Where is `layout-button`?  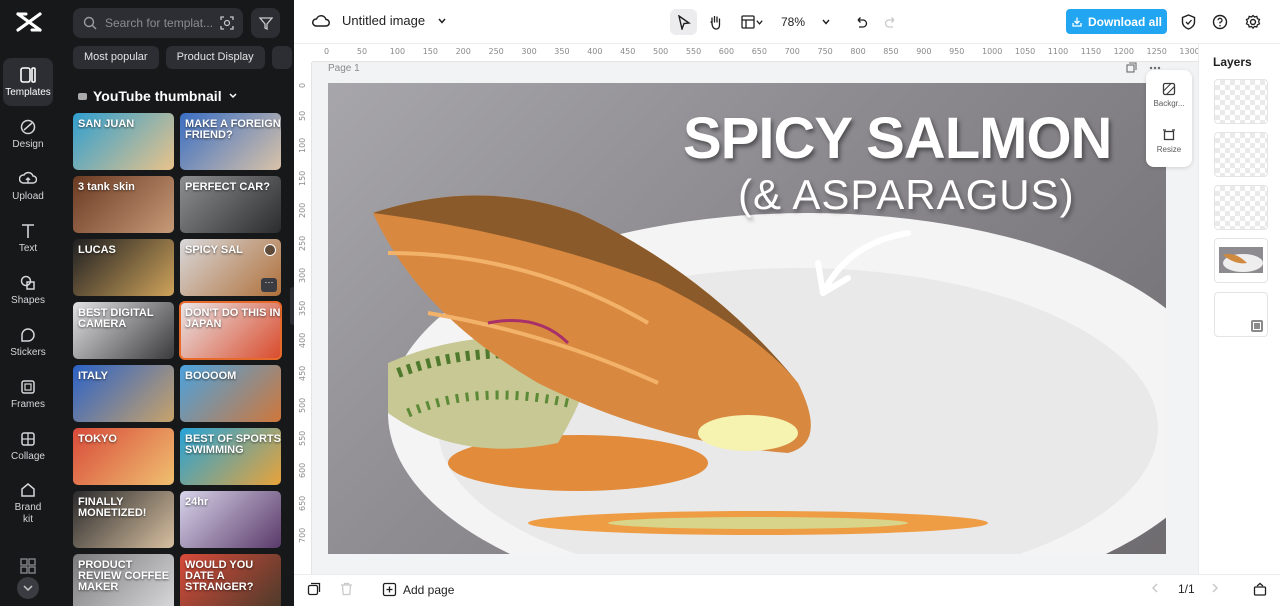 layout-button is located at coordinates (752, 22).